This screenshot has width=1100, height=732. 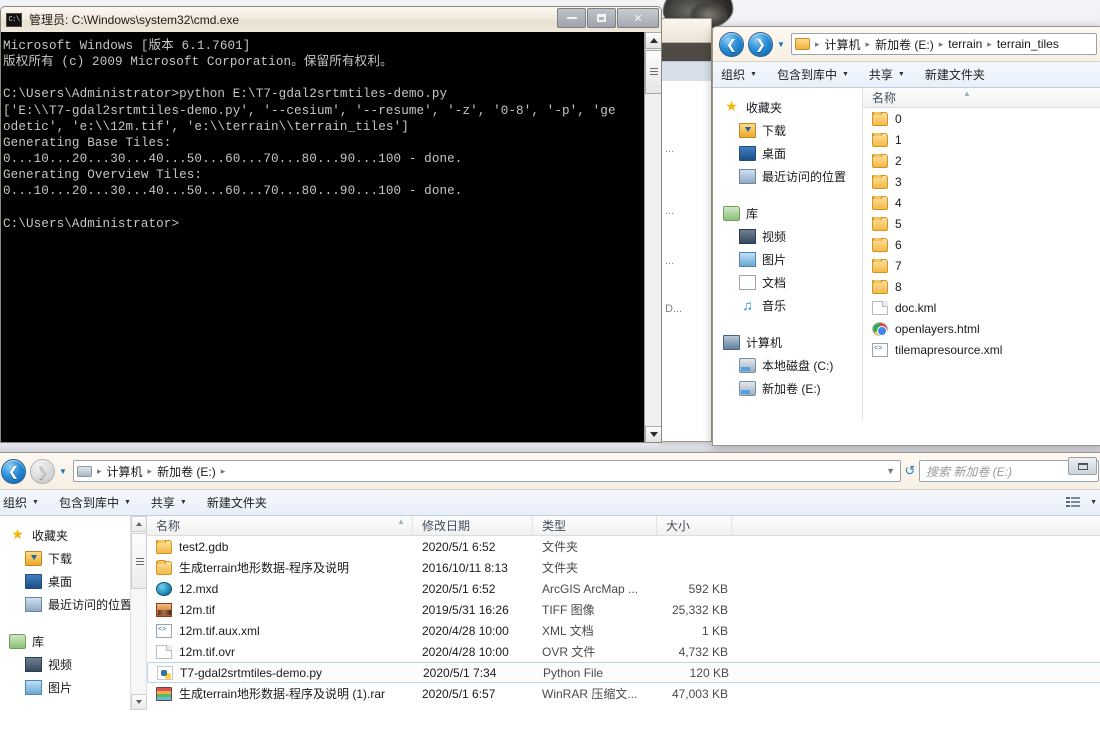 What do you see at coordinates (910, 471) in the screenshot?
I see `refresh-button: ↺` at bounding box center [910, 471].